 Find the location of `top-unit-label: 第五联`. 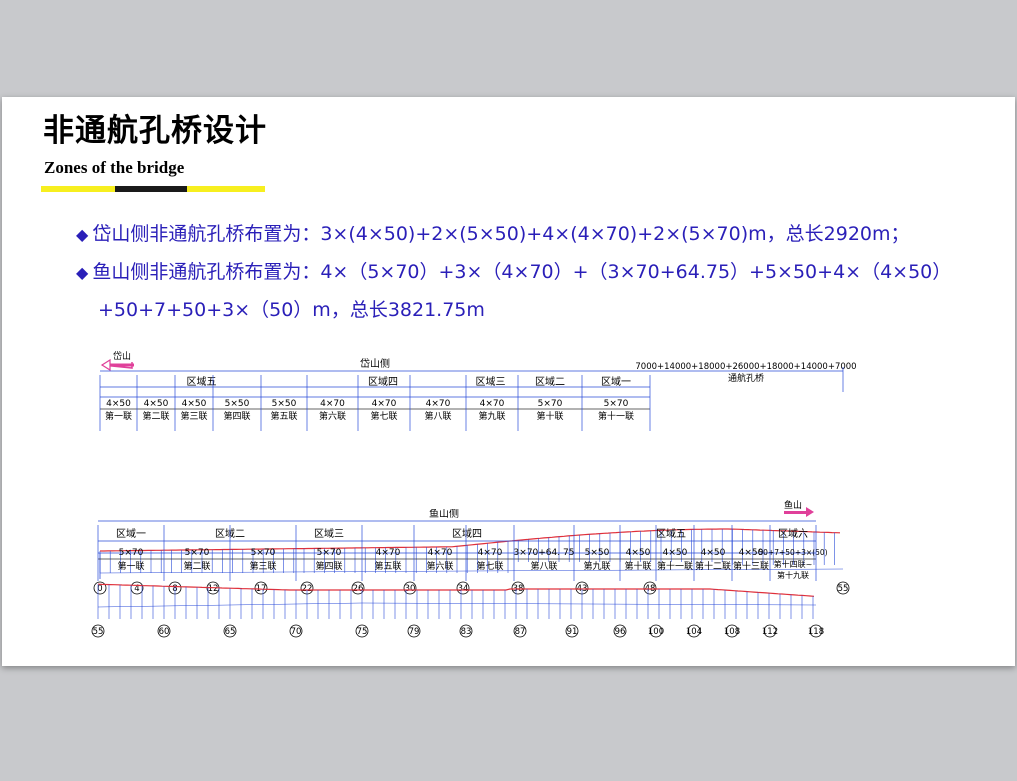

top-unit-label: 第五联 is located at coordinates (283, 416).